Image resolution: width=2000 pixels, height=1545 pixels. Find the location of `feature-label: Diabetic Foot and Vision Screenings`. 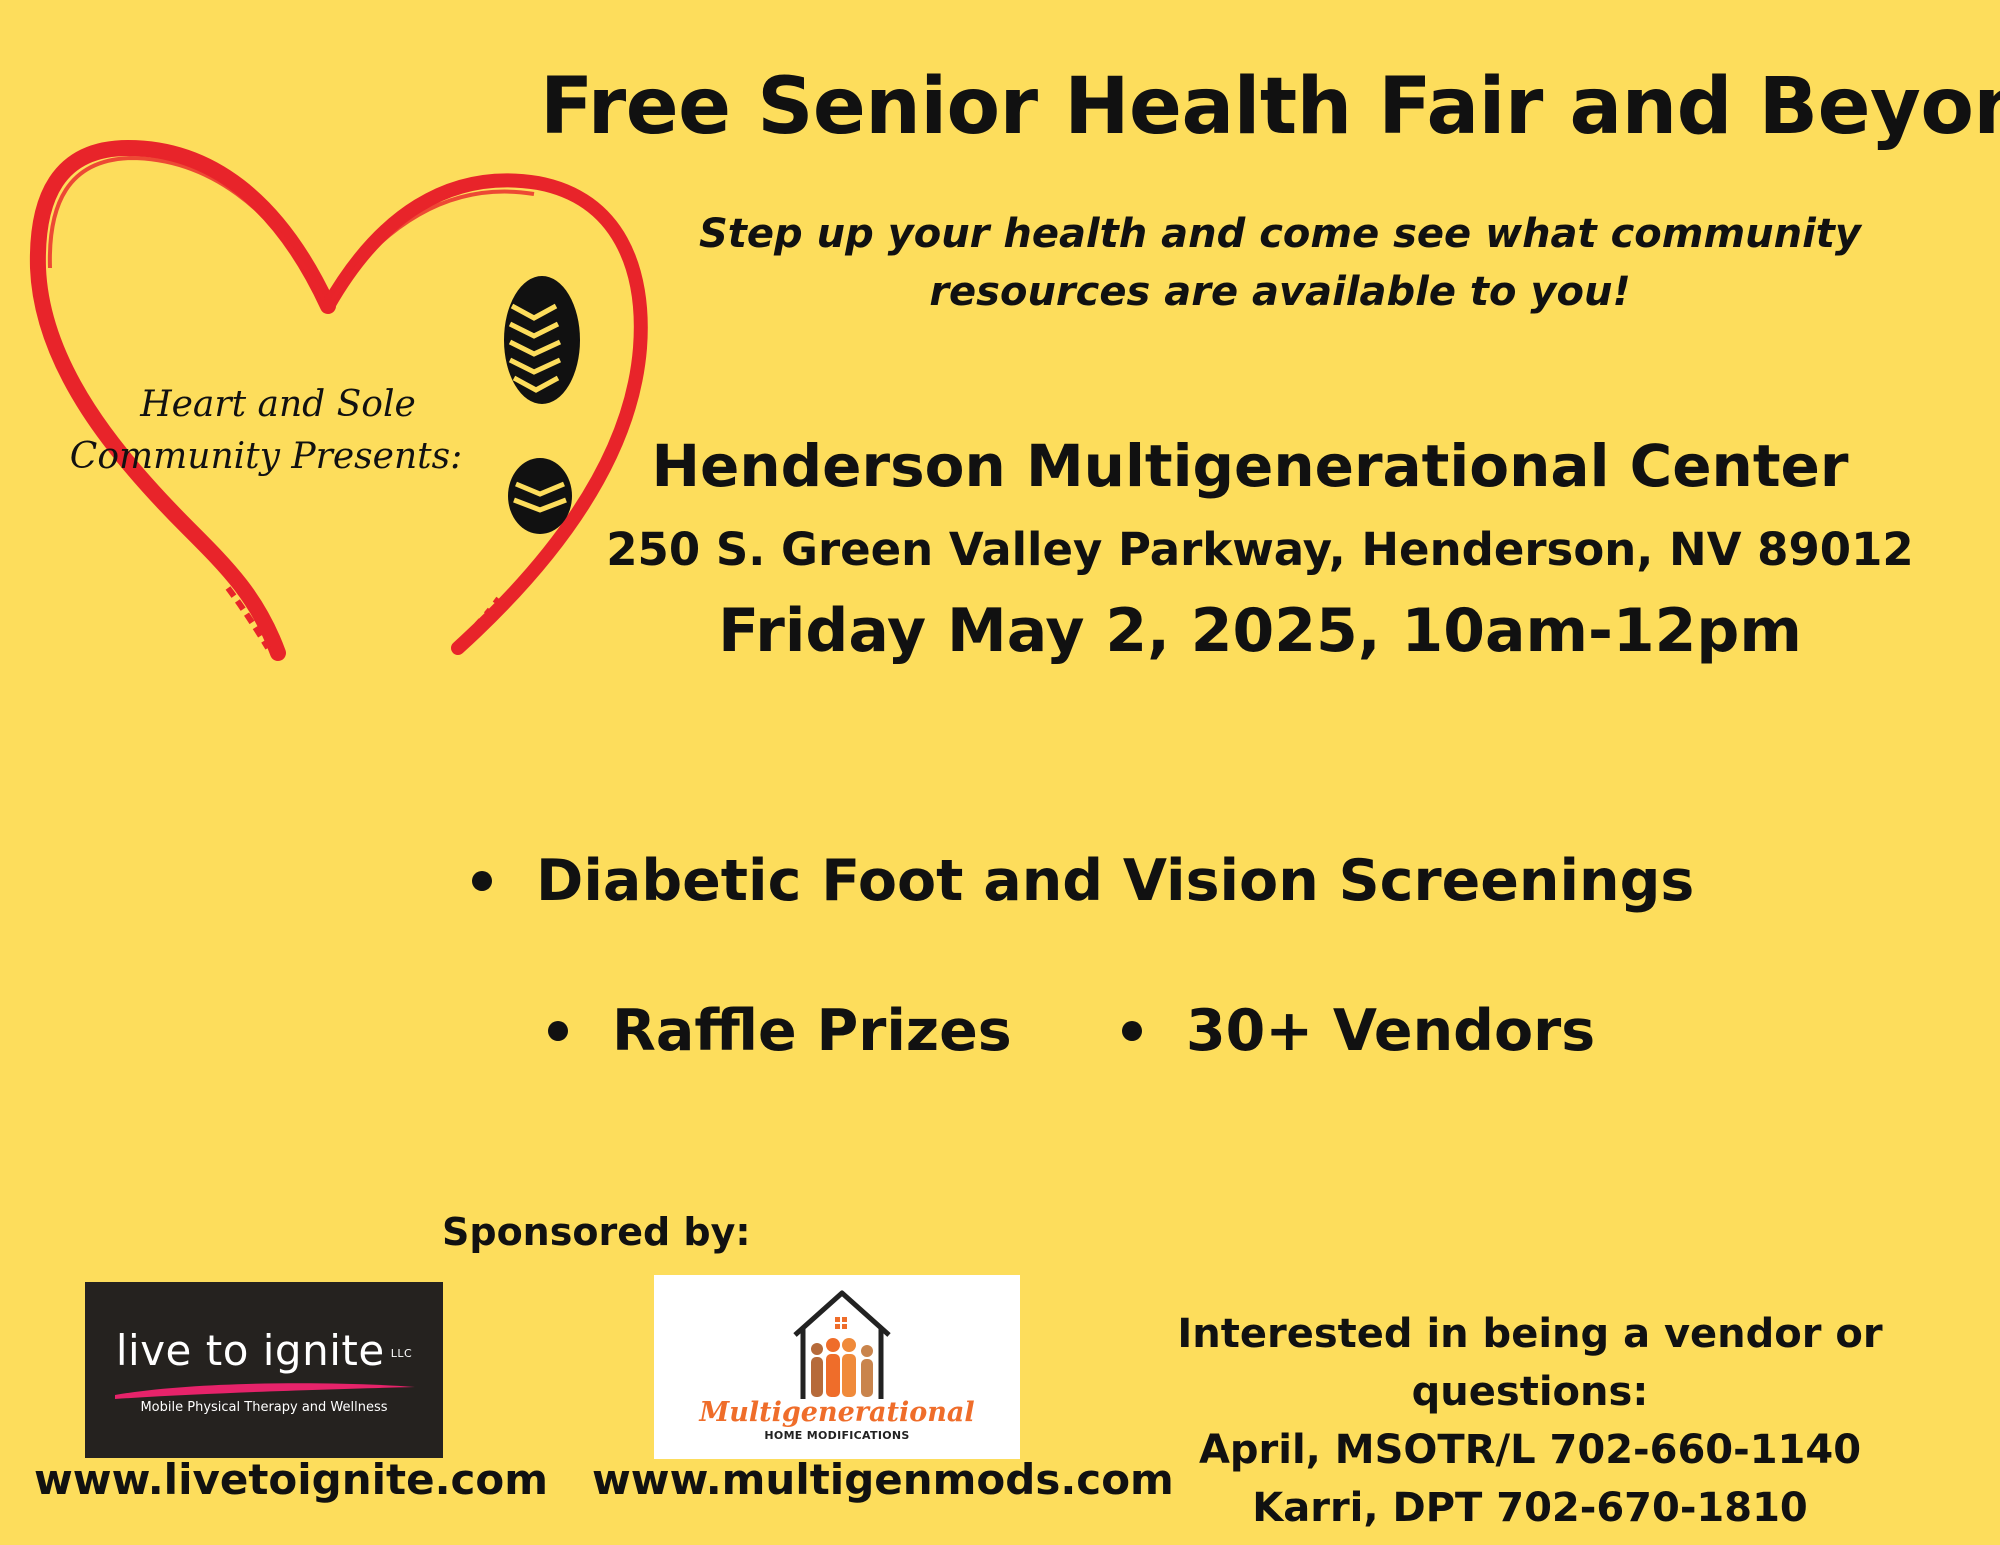

feature-label: Diabetic Foot and Vision Screenings is located at coordinates (1115, 881).